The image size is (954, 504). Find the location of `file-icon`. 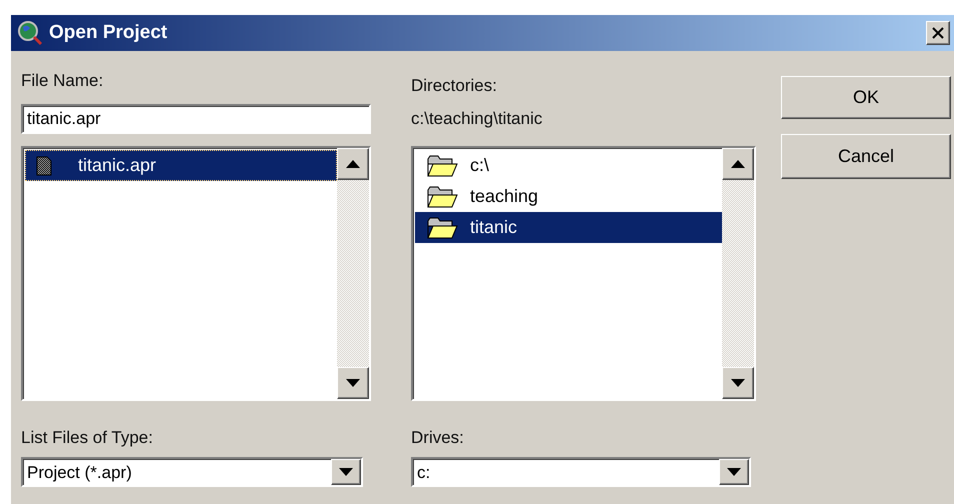

file-icon is located at coordinates (44, 166).